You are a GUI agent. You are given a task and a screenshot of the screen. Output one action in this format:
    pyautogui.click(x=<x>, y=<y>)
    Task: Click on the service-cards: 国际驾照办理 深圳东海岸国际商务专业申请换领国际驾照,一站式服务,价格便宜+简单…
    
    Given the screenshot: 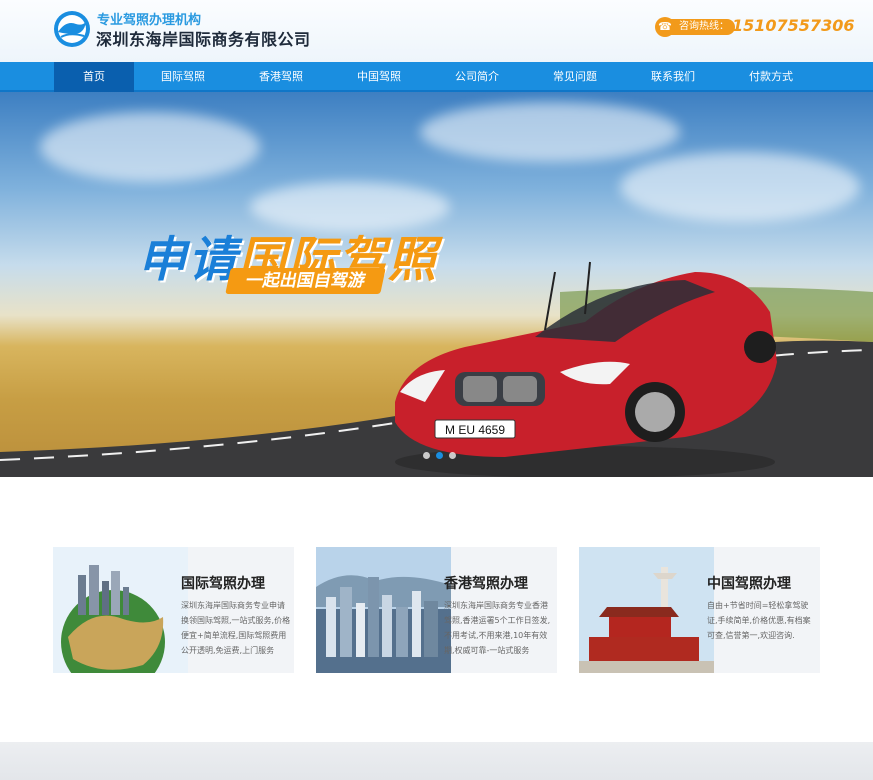 What is the action you would take?
    pyautogui.click(x=436, y=610)
    